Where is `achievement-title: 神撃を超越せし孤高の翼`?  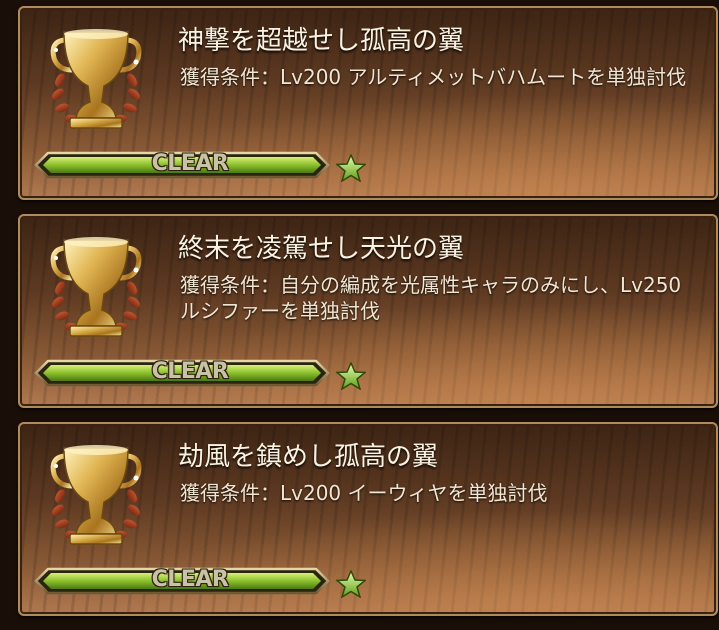
achievement-title: 神撃を超越せし孤高の翼 is located at coordinates (321, 41).